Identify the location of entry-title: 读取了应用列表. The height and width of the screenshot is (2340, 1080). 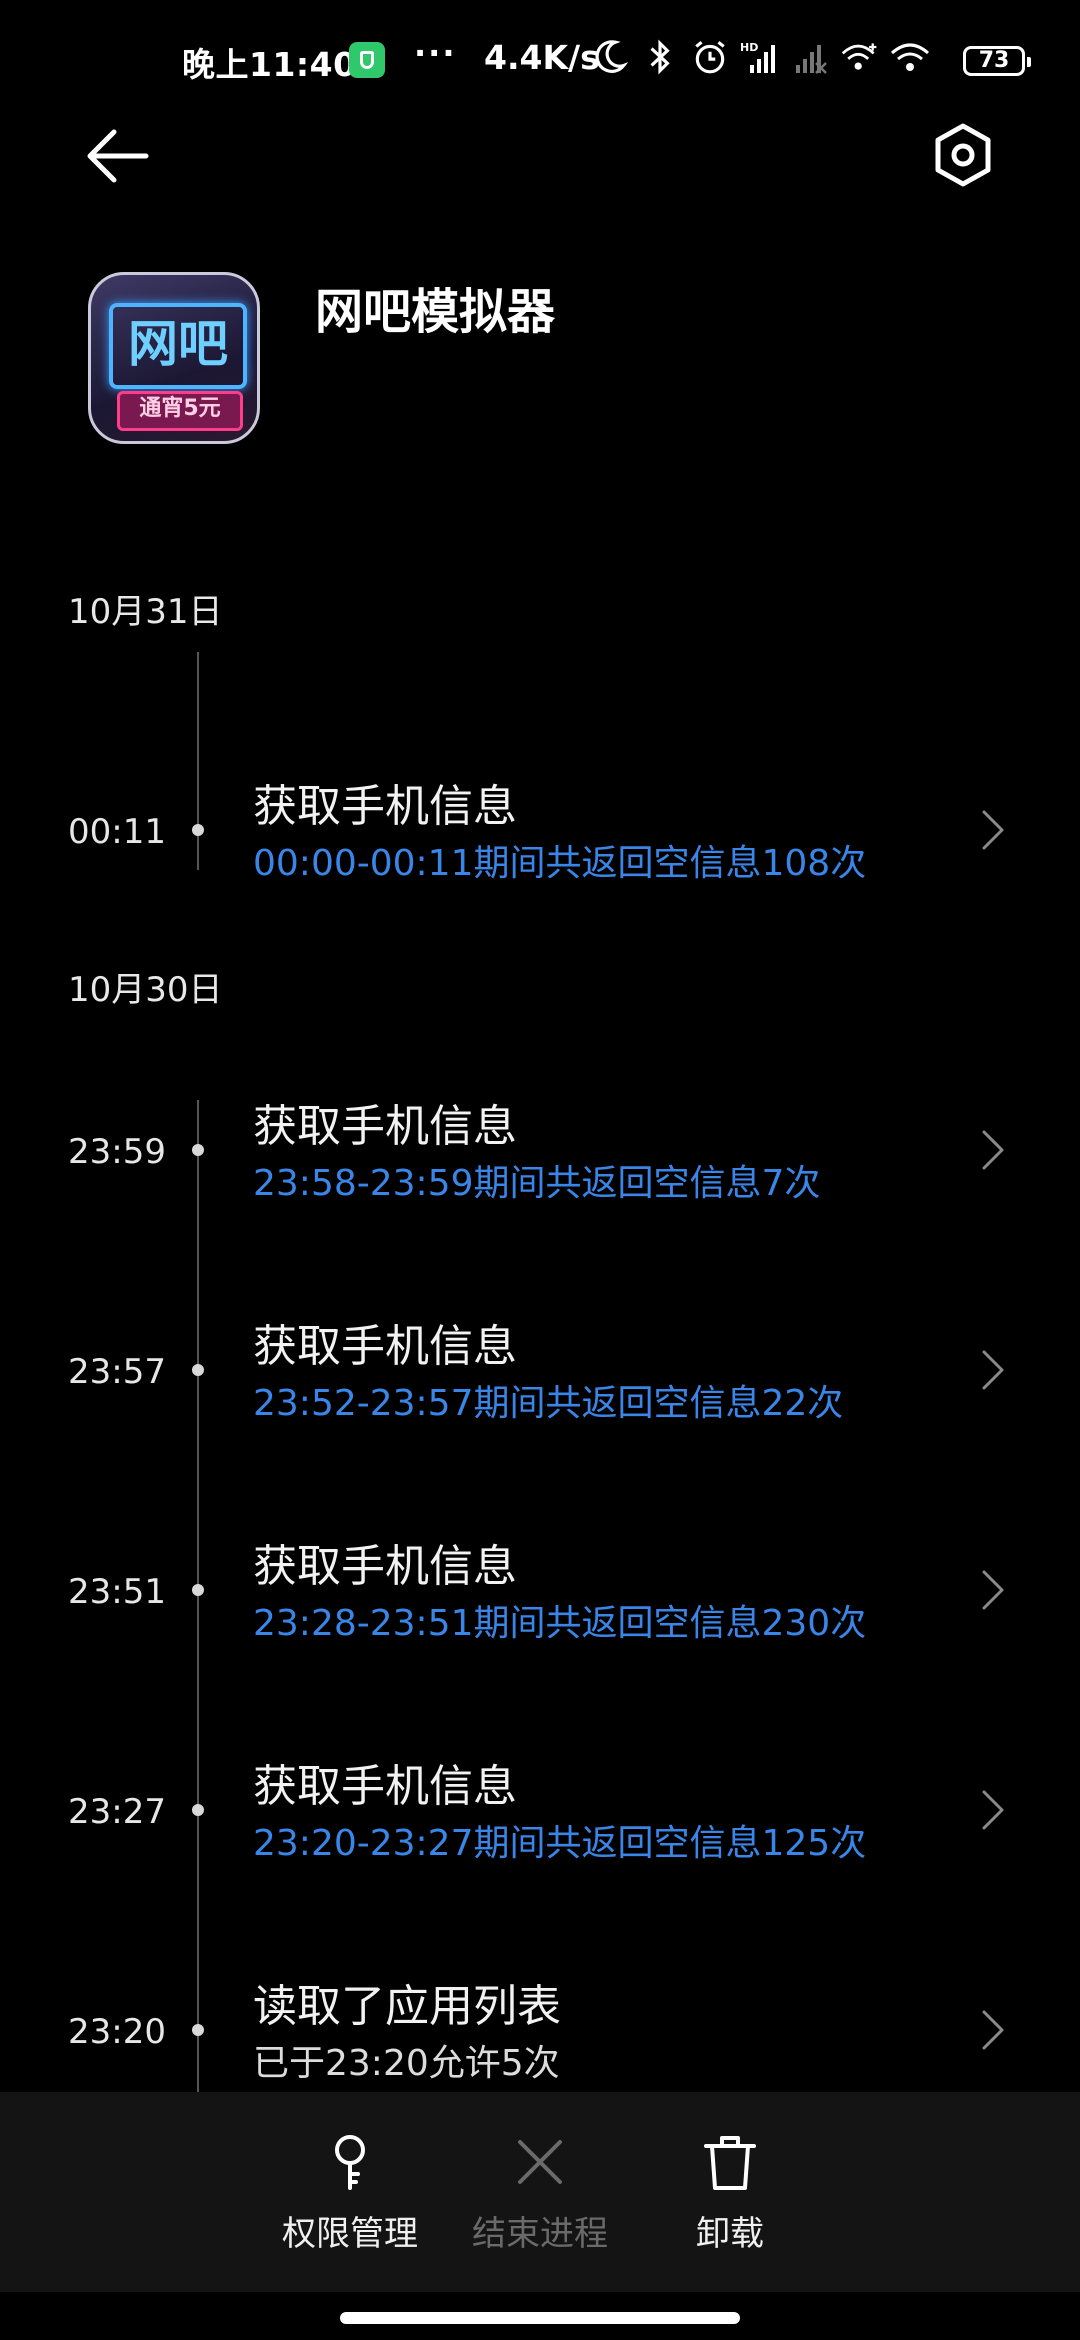
(407, 2006).